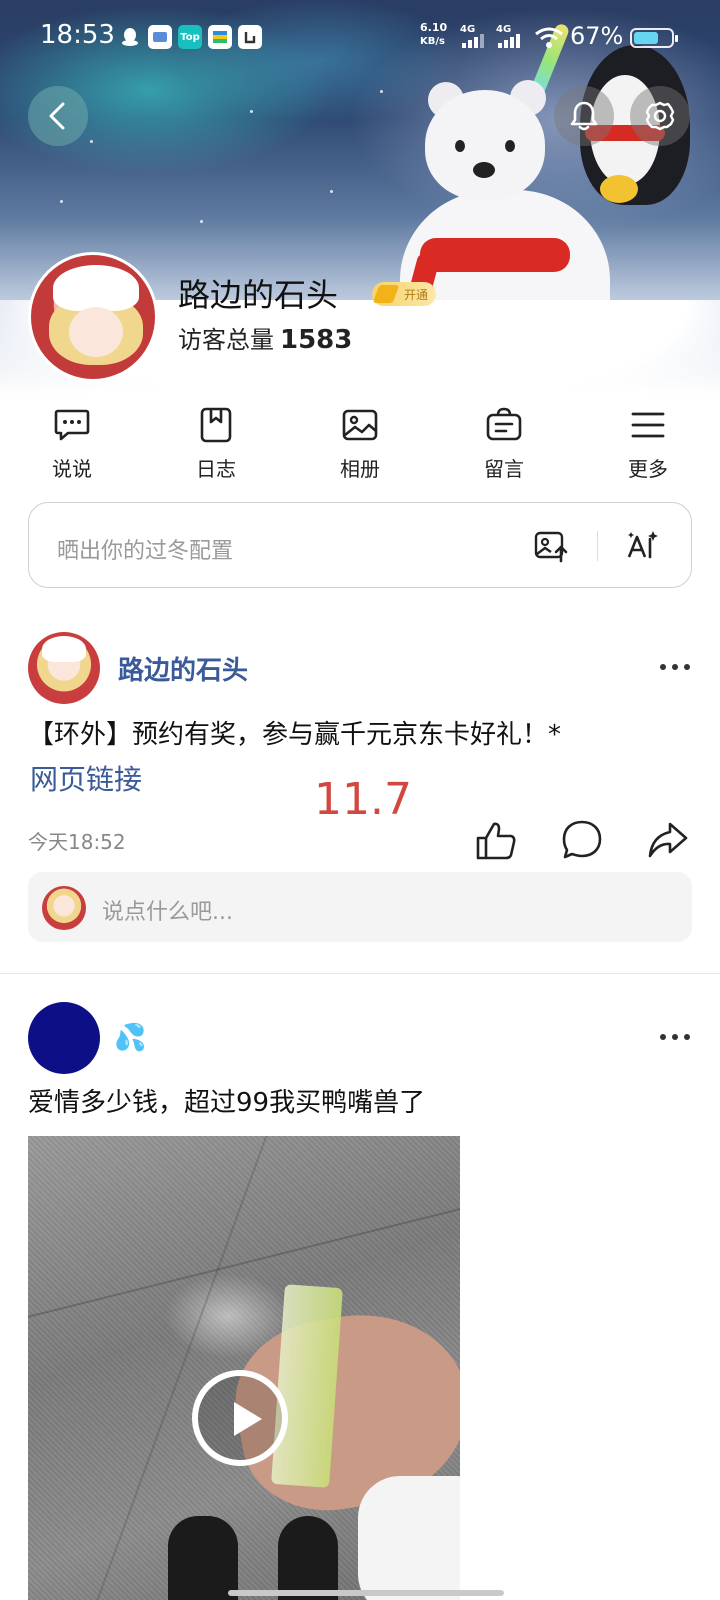  I want to click on post-author-row: 路边的石头, so click(138, 668).